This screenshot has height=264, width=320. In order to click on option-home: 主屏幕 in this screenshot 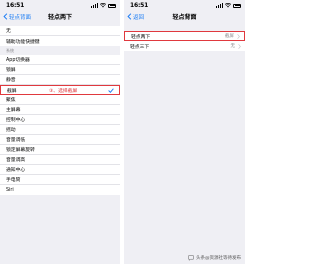, I will do `click(60, 110)`.